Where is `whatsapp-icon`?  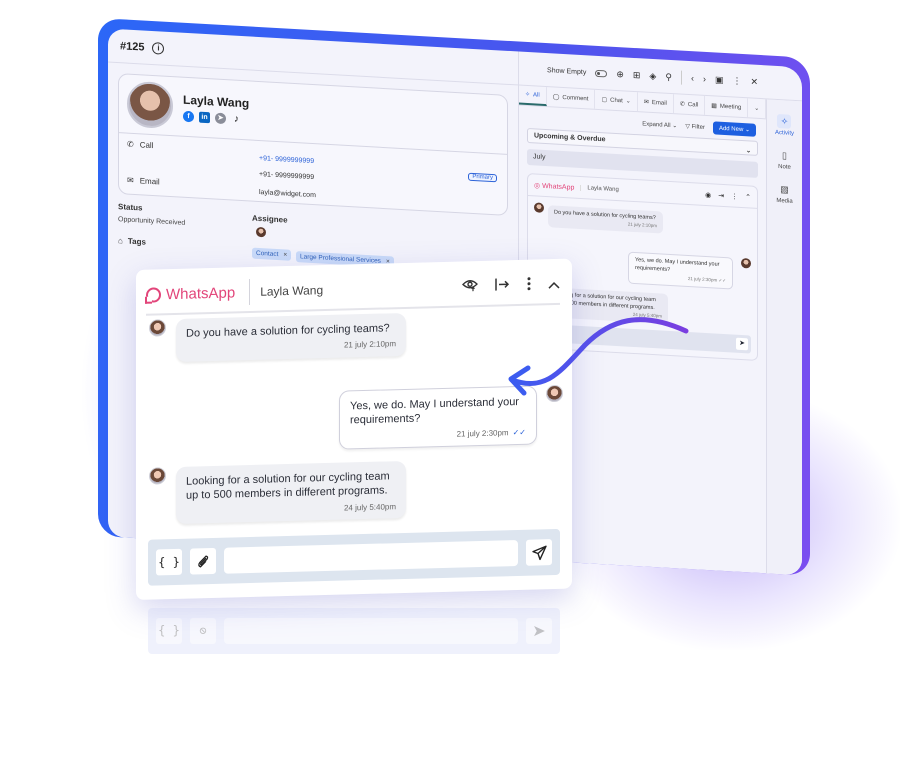 whatsapp-icon is located at coordinates (153, 294).